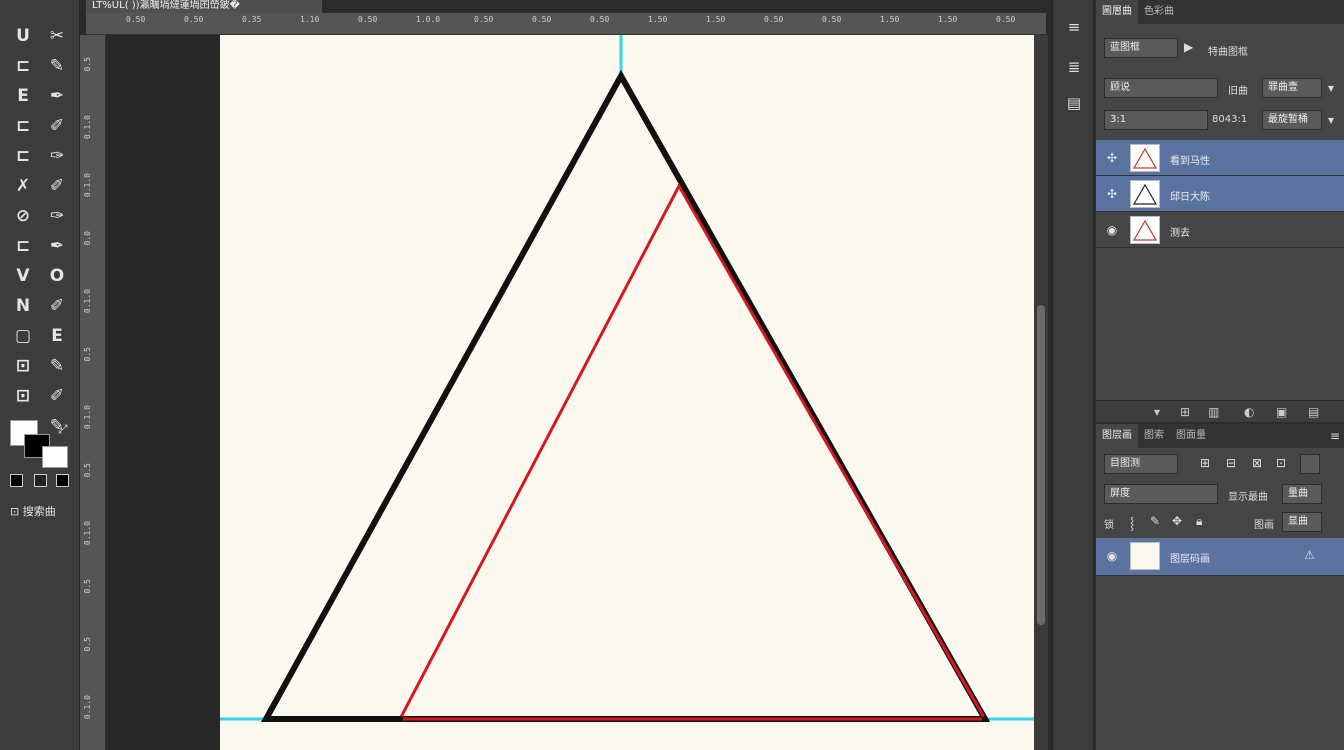 This screenshot has height=750, width=1344. Describe the element at coordinates (1281, 463) in the screenshot. I see `filter-shape-icon: ⊡` at that location.